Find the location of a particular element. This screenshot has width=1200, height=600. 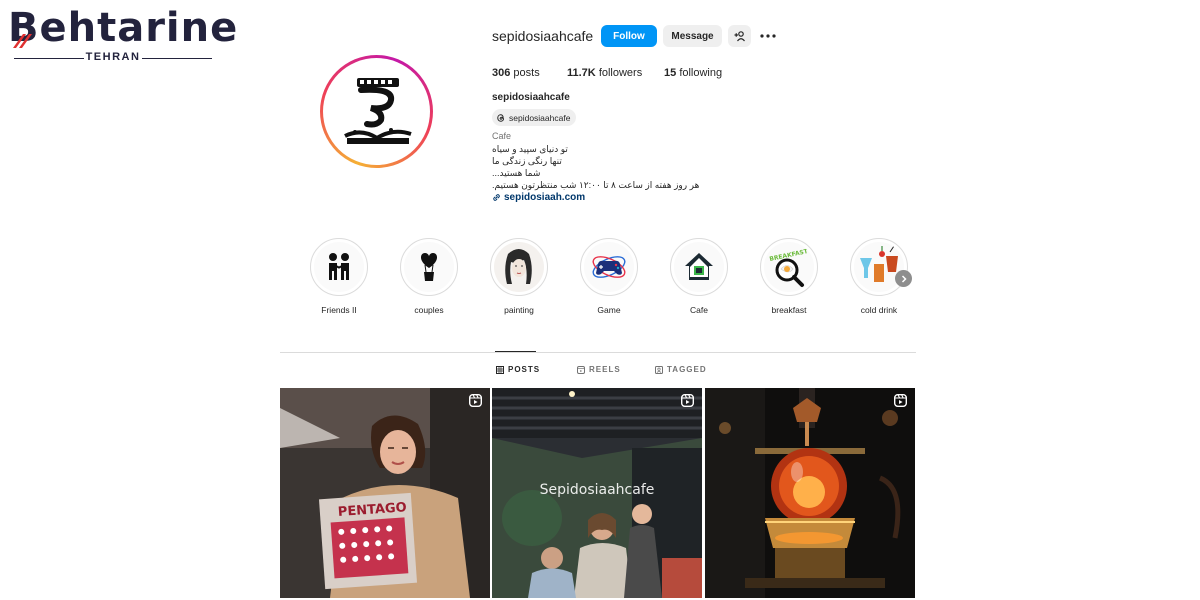

highlight-couples: couples is located at coordinates (429, 276).